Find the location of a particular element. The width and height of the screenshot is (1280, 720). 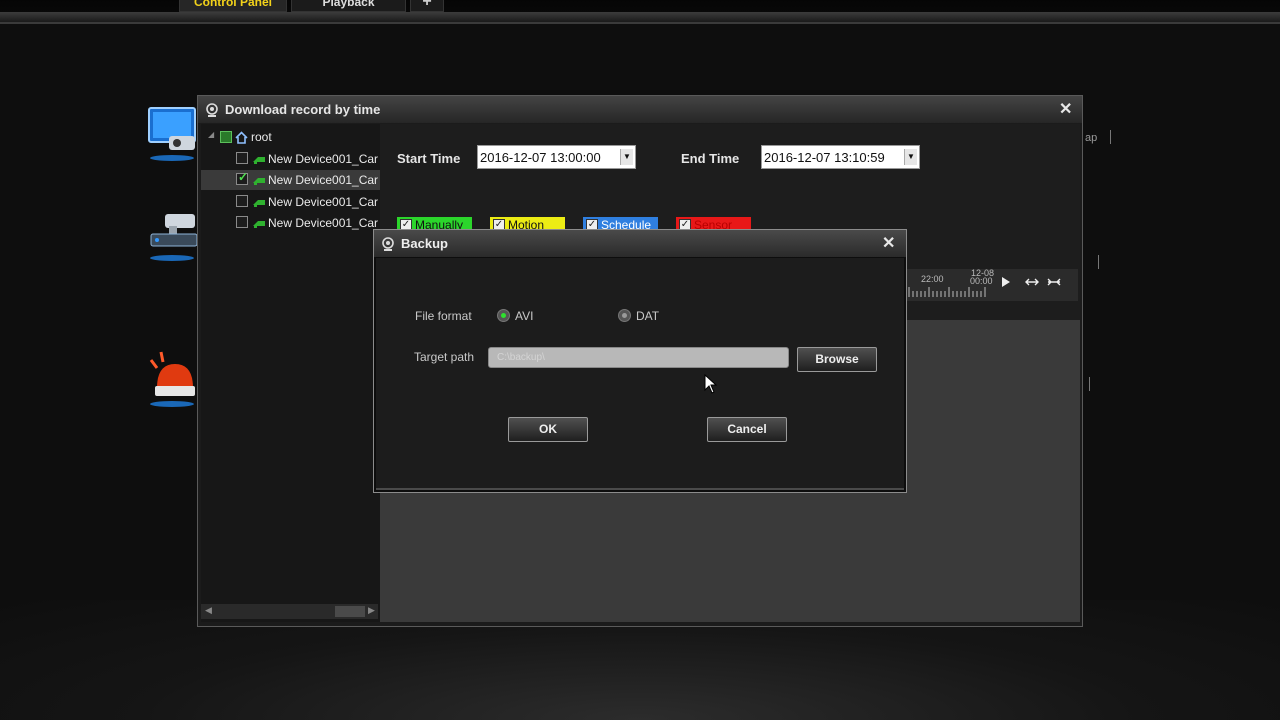

alarm-light-icon is located at coordinates (172, 380).